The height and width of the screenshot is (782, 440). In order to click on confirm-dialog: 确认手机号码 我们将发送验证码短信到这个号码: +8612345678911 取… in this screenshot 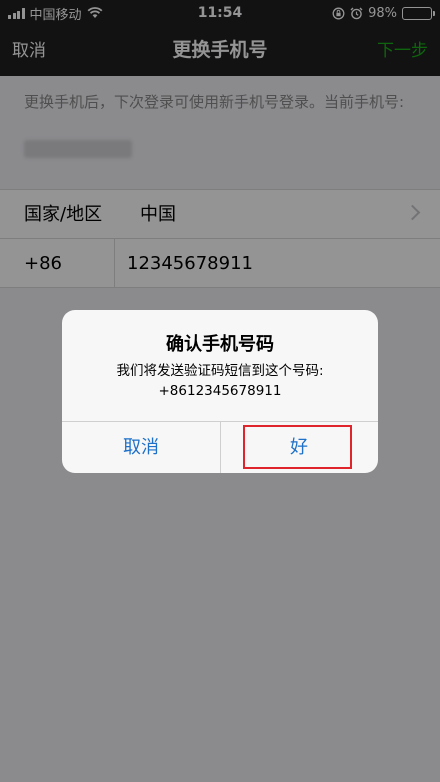, I will do `click(220, 391)`.